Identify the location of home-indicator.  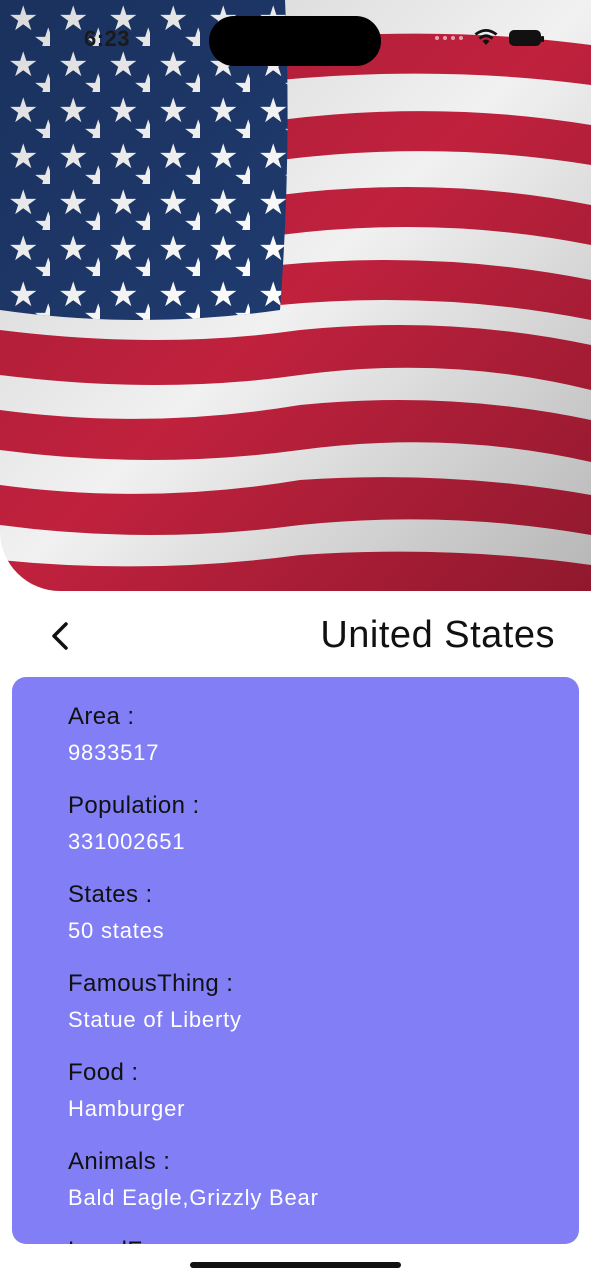
(295, 1265).